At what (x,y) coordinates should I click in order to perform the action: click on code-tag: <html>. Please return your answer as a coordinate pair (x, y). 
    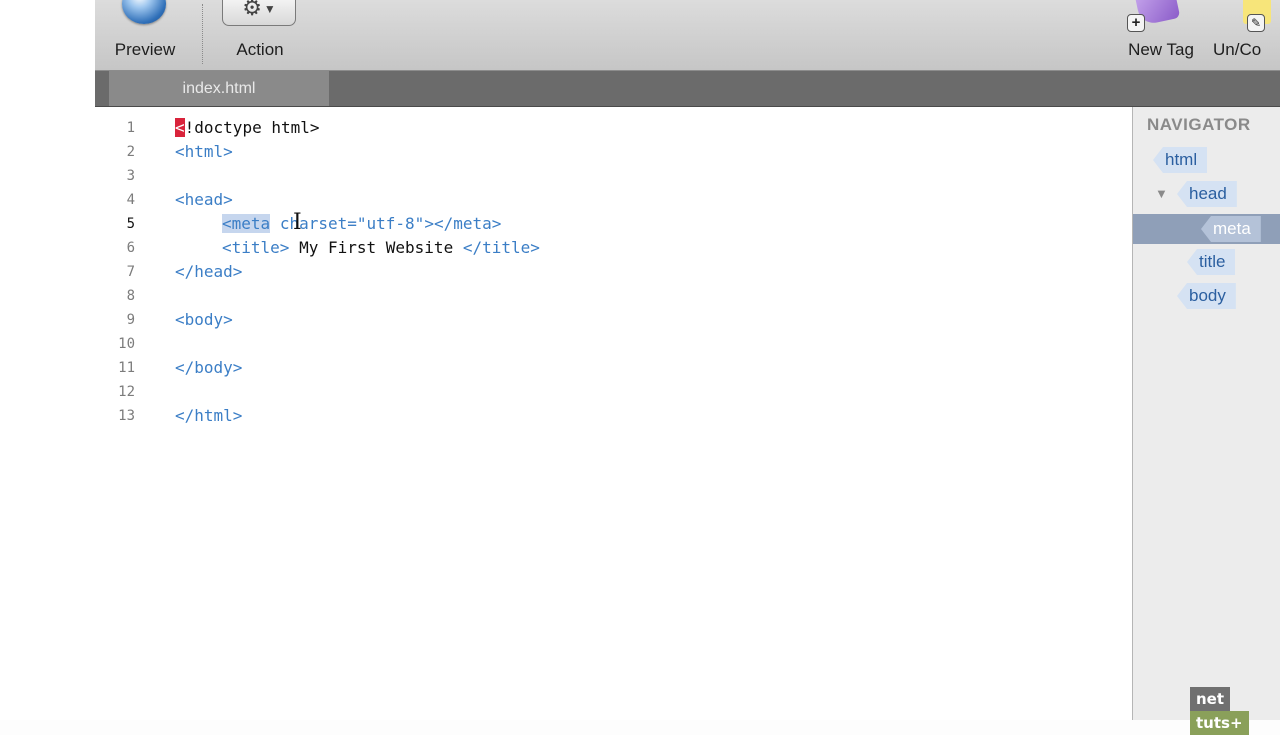
    Looking at the image, I should click on (204, 151).